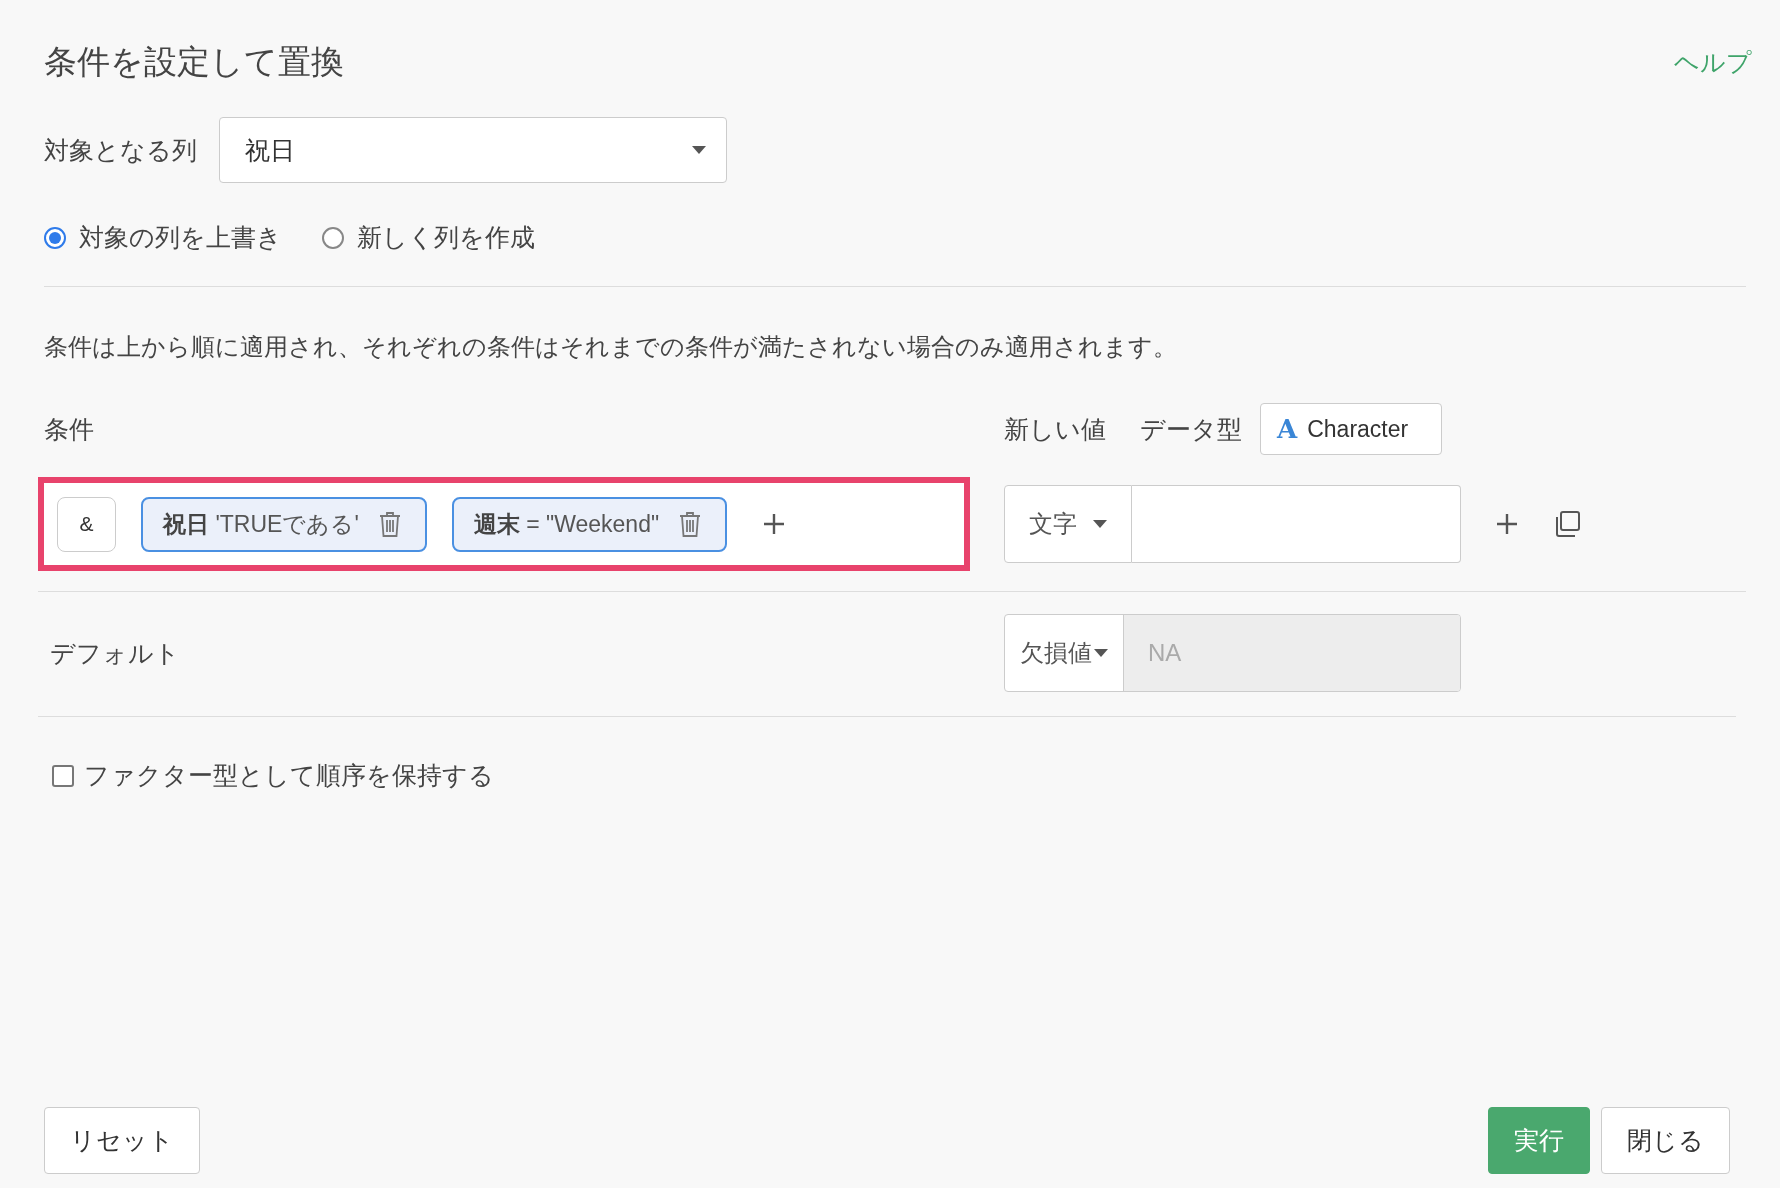 This screenshot has width=1780, height=1188. I want to click on checkbox, so click(63, 775).